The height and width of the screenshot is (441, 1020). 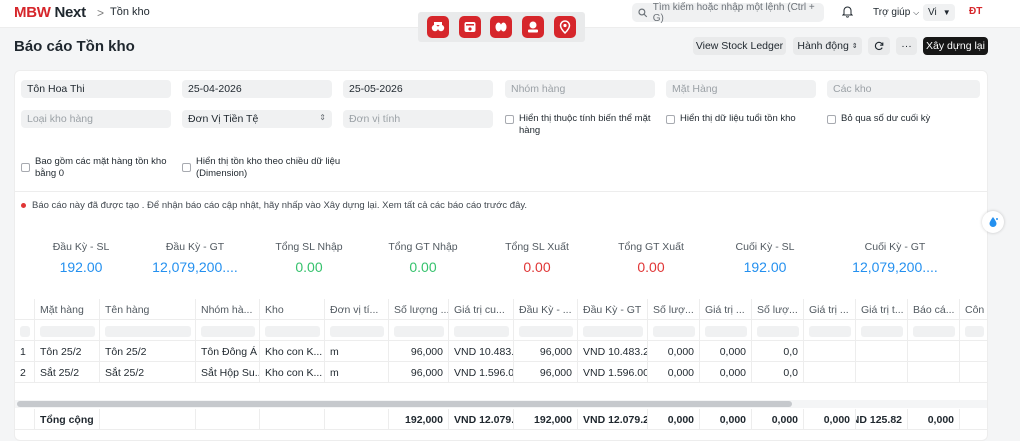 I want to click on view-stock-ledger-button: View Stock Ledger, so click(x=739, y=46).